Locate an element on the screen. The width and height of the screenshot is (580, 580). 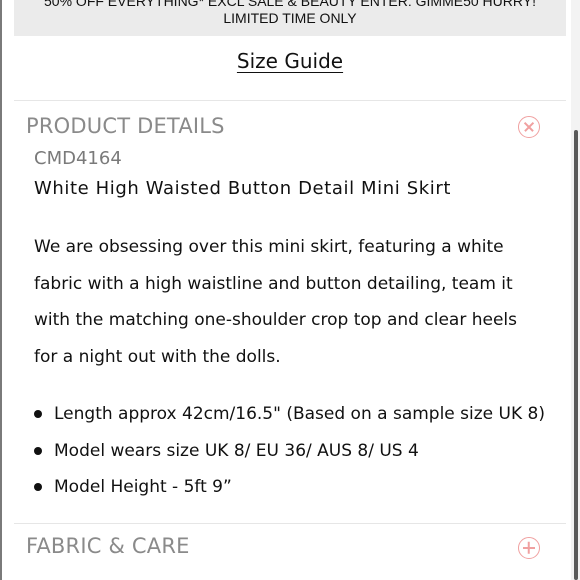
promo-line-2: LIMITED TIME ONLY is located at coordinates (290, 18).